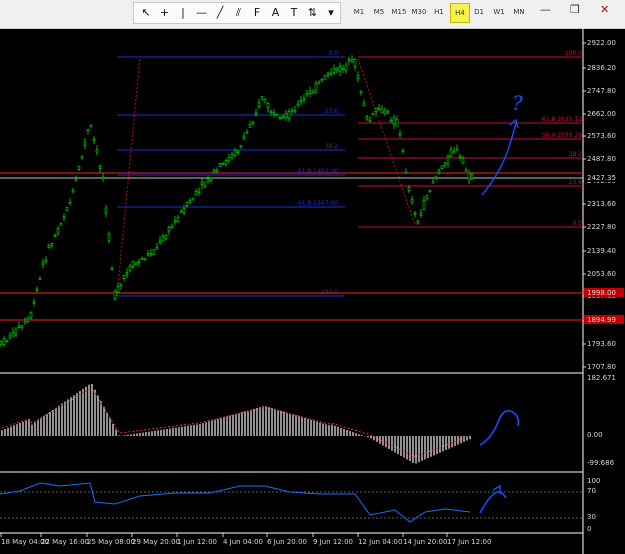 Image resolution: width=625 pixels, height=554 pixels. What do you see at coordinates (519, 12) in the screenshot?
I see `timeframe-mn-button: MN` at bounding box center [519, 12].